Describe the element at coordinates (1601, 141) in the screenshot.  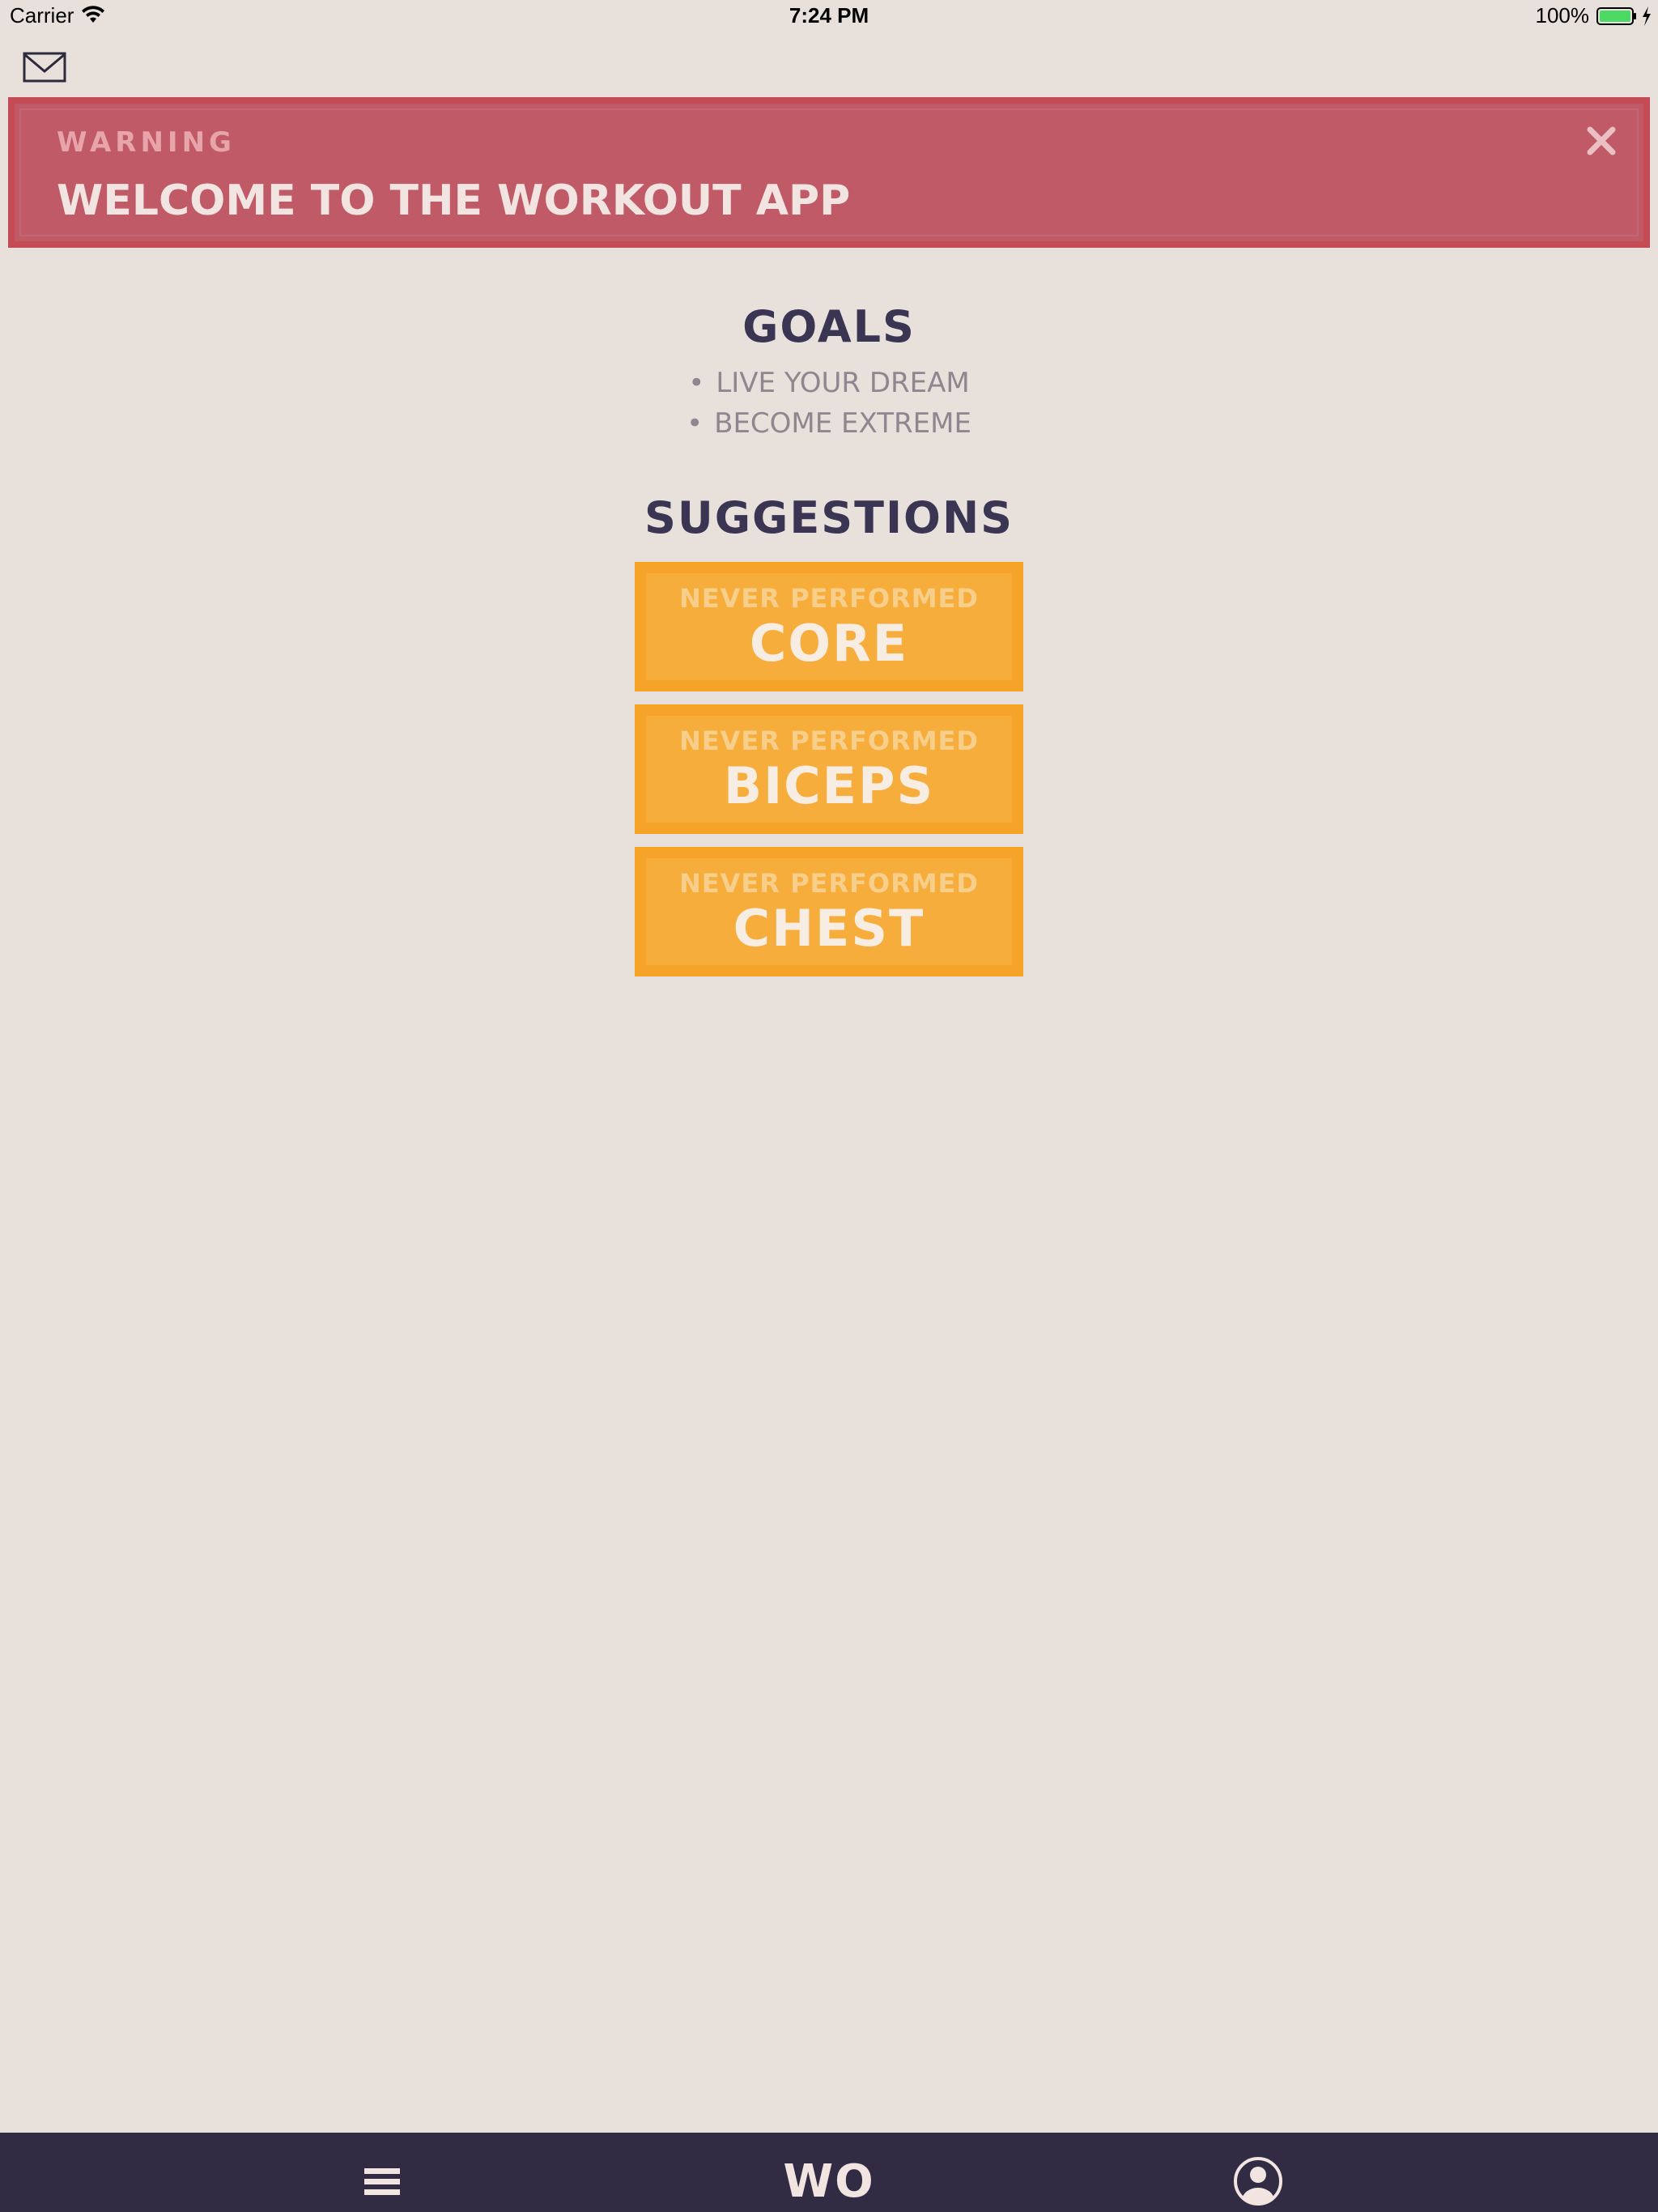
I see `close-icon` at that location.